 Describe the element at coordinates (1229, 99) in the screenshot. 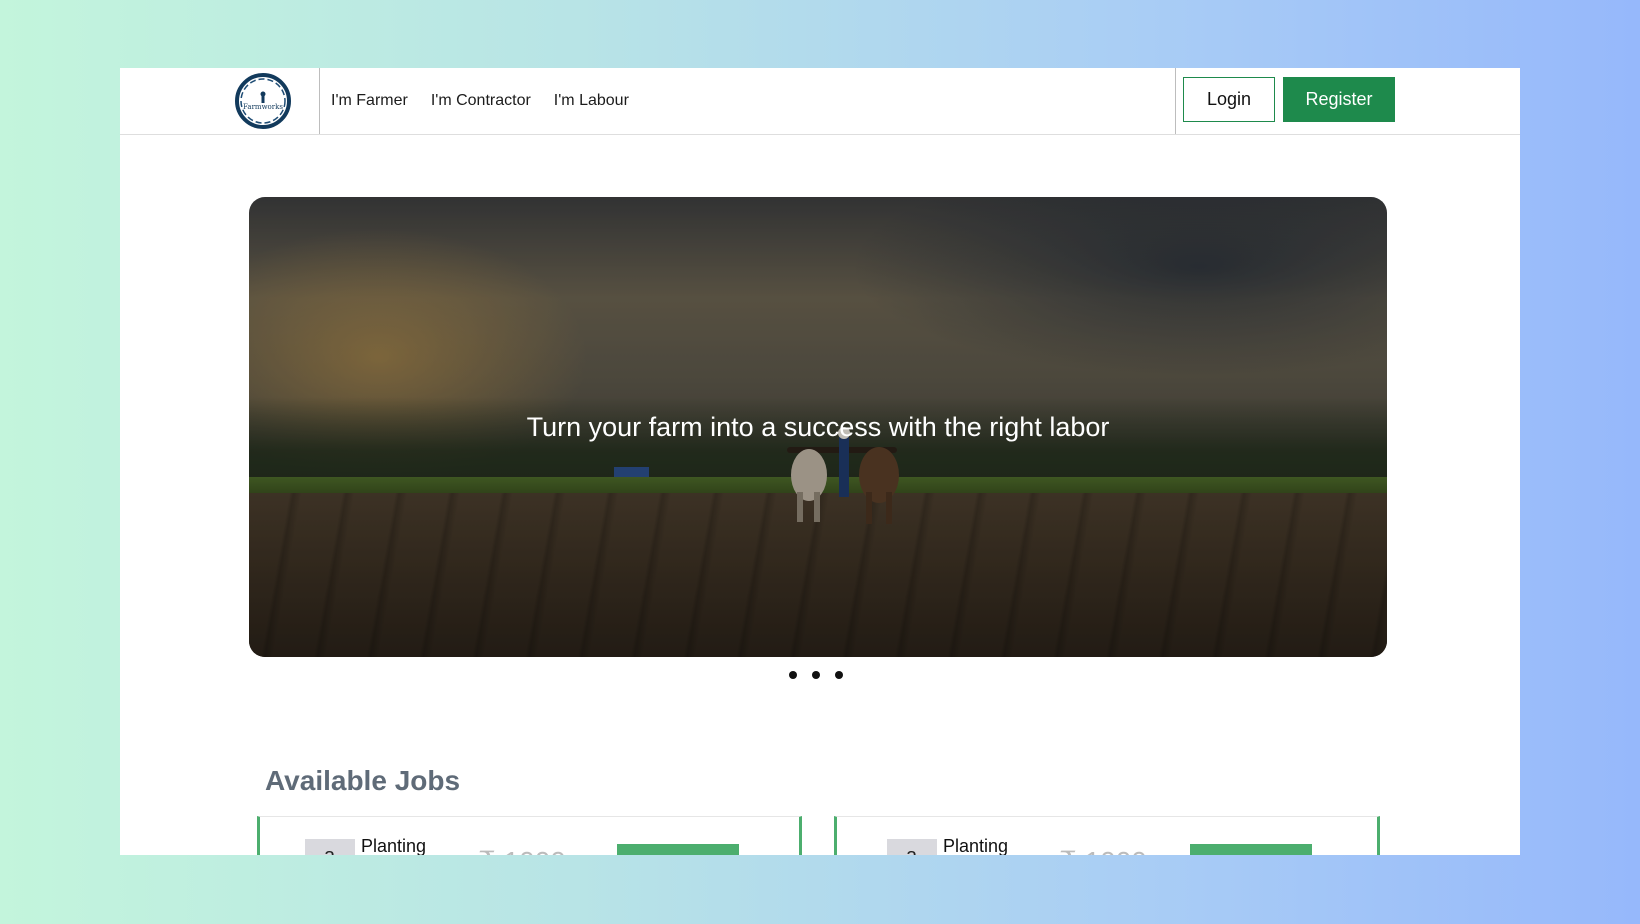

I see `login-button: Login` at that location.